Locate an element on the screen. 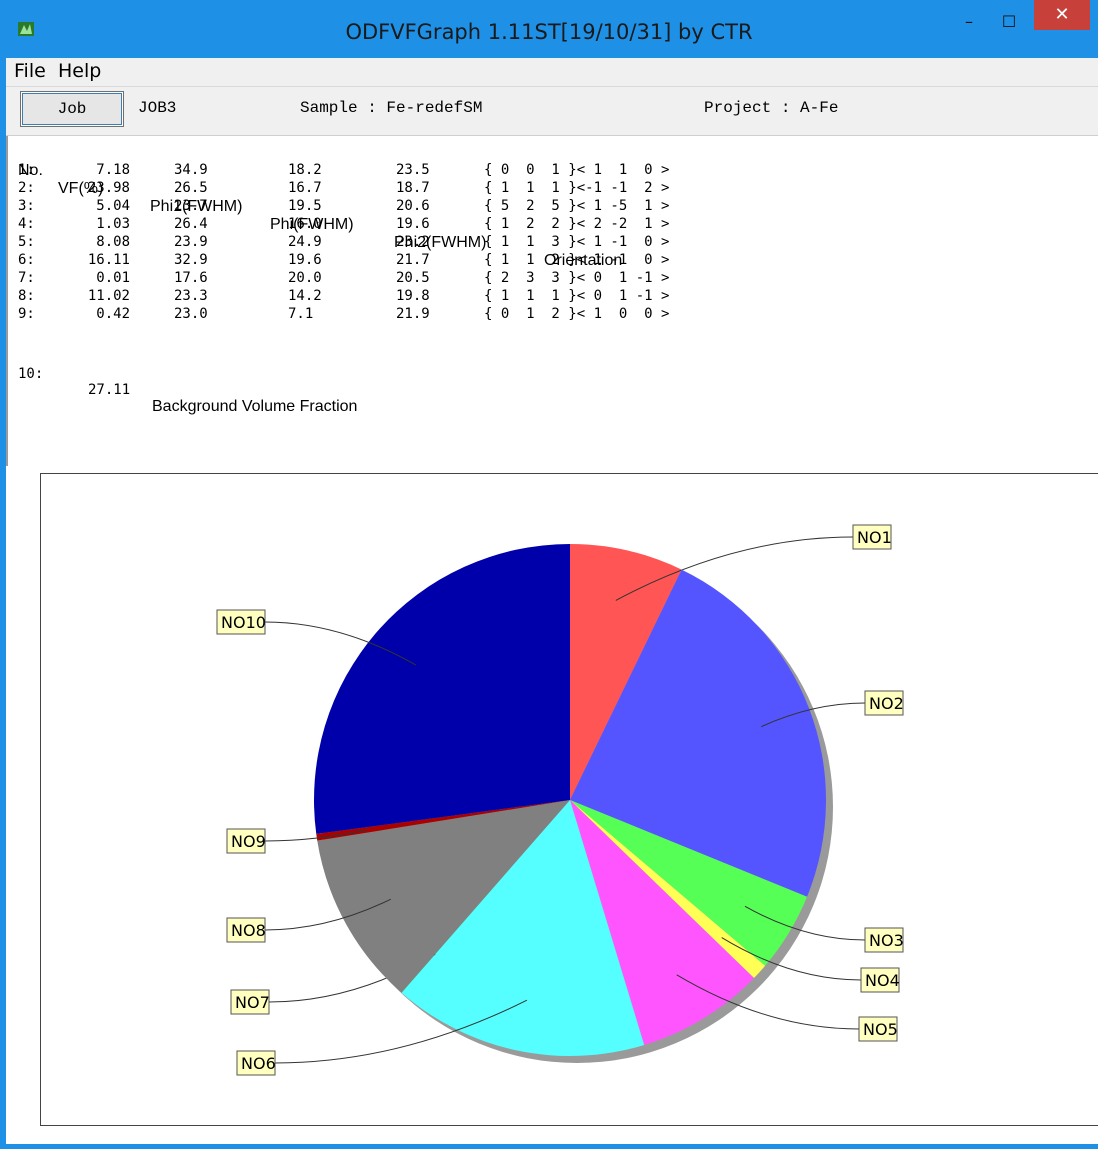 The height and width of the screenshot is (1149, 1098). row-no: 1: is located at coordinates (26, 170).